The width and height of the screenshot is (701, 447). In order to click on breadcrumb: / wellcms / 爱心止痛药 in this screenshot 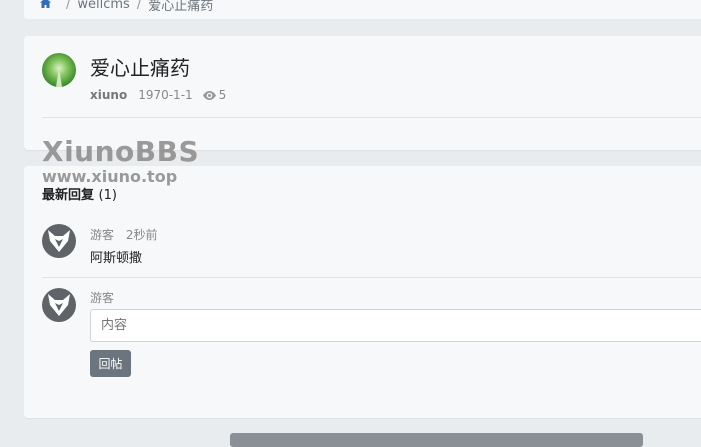, I will do `click(362, 9)`.